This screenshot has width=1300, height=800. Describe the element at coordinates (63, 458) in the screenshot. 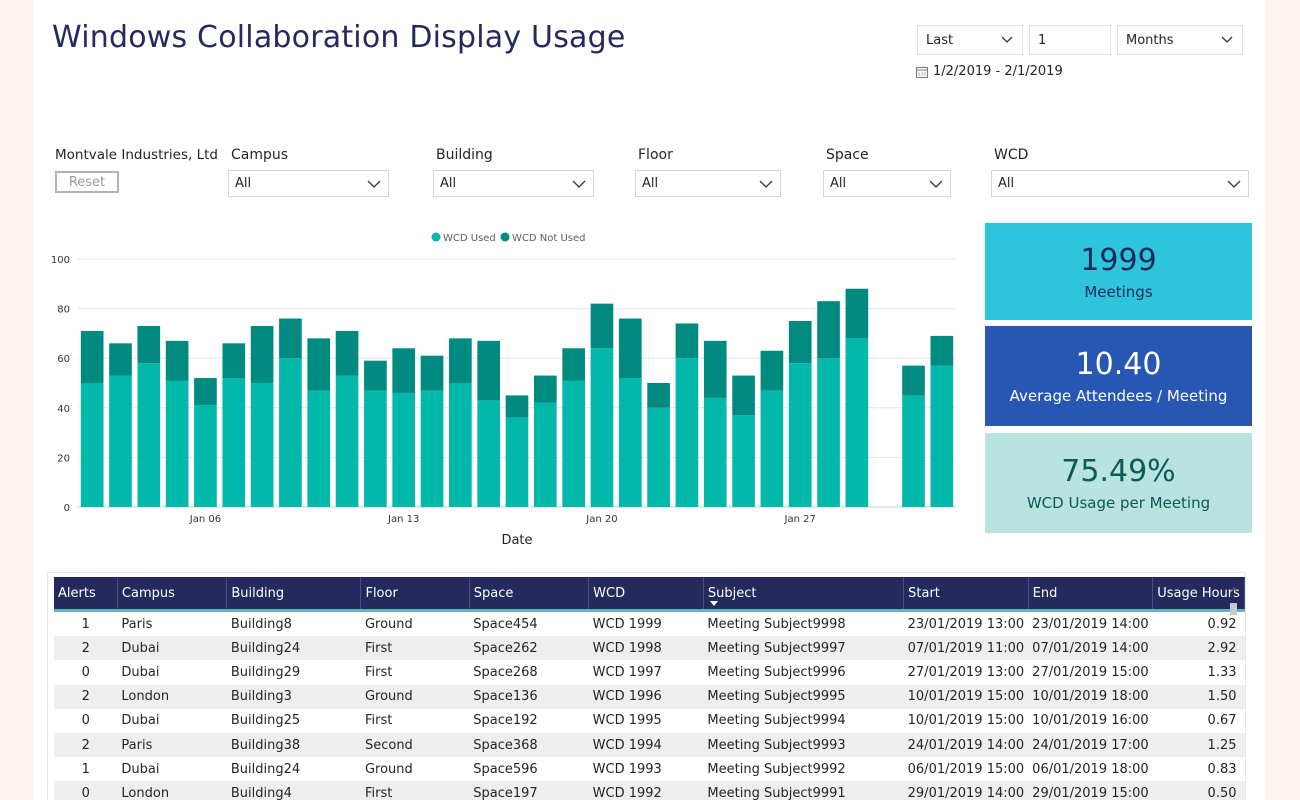

I see `y-tick-label: 20` at that location.